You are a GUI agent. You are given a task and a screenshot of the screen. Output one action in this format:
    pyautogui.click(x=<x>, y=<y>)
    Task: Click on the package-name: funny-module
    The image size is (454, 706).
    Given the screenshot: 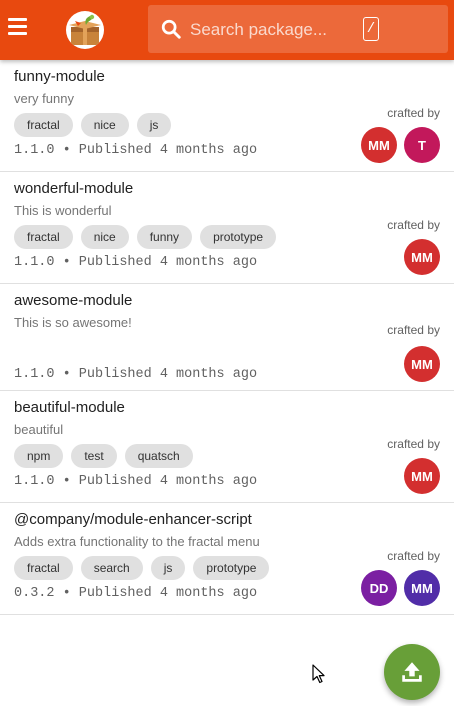 What is the action you would take?
    pyautogui.click(x=227, y=77)
    